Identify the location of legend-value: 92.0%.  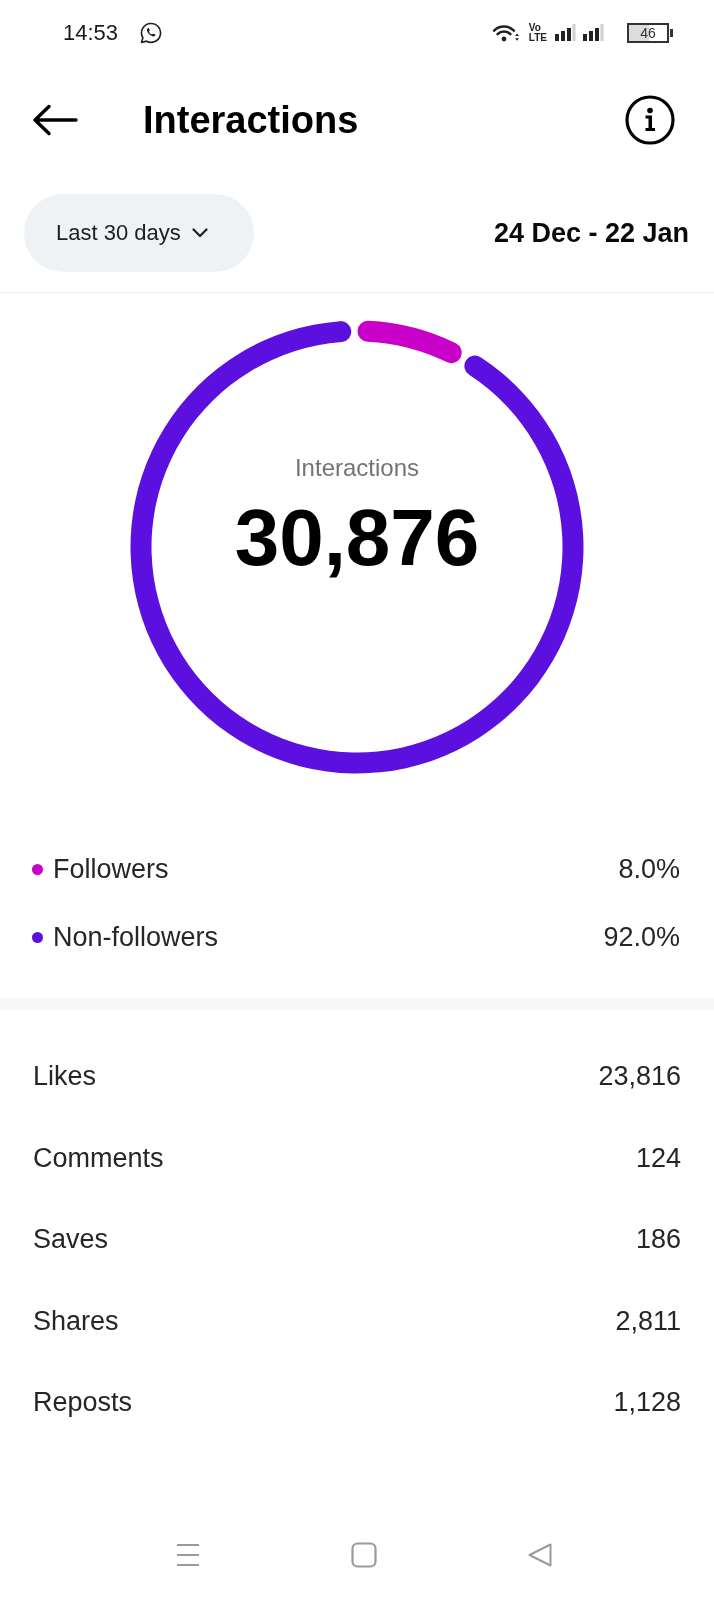
(641, 937).